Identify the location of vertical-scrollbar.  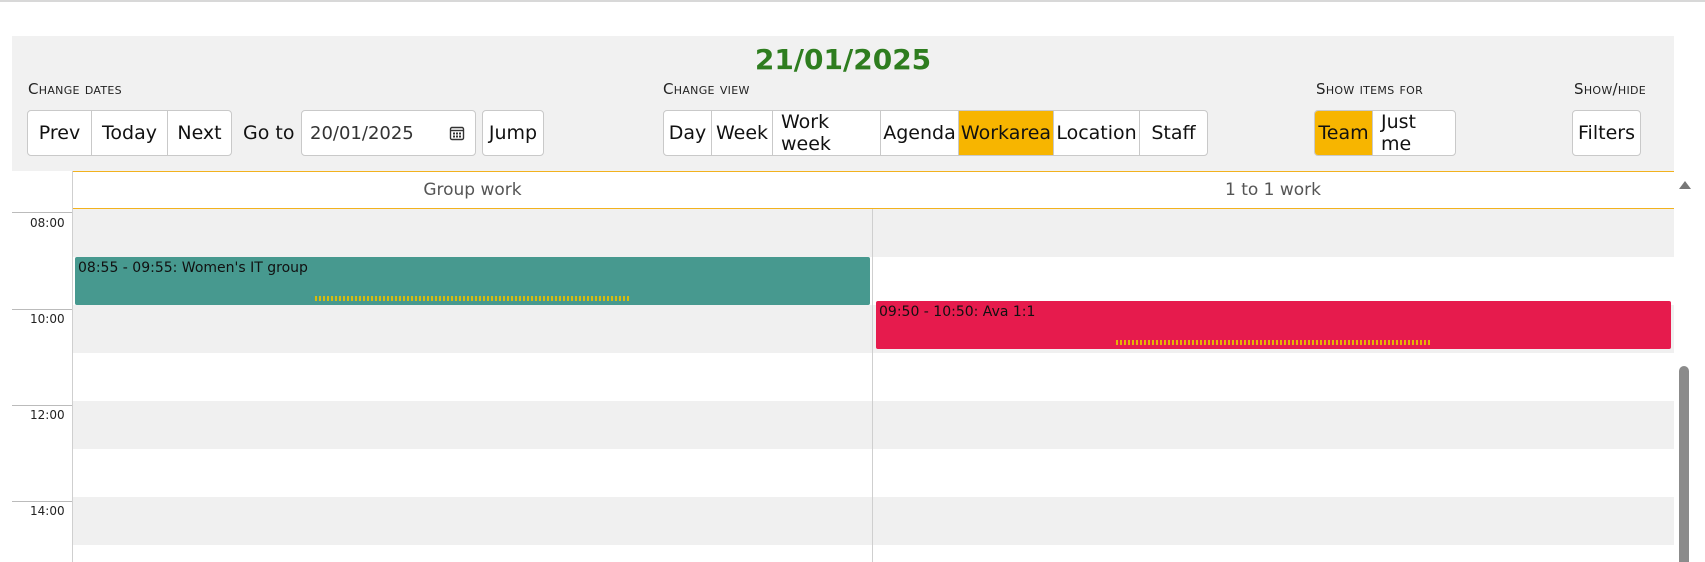
(1684, 366).